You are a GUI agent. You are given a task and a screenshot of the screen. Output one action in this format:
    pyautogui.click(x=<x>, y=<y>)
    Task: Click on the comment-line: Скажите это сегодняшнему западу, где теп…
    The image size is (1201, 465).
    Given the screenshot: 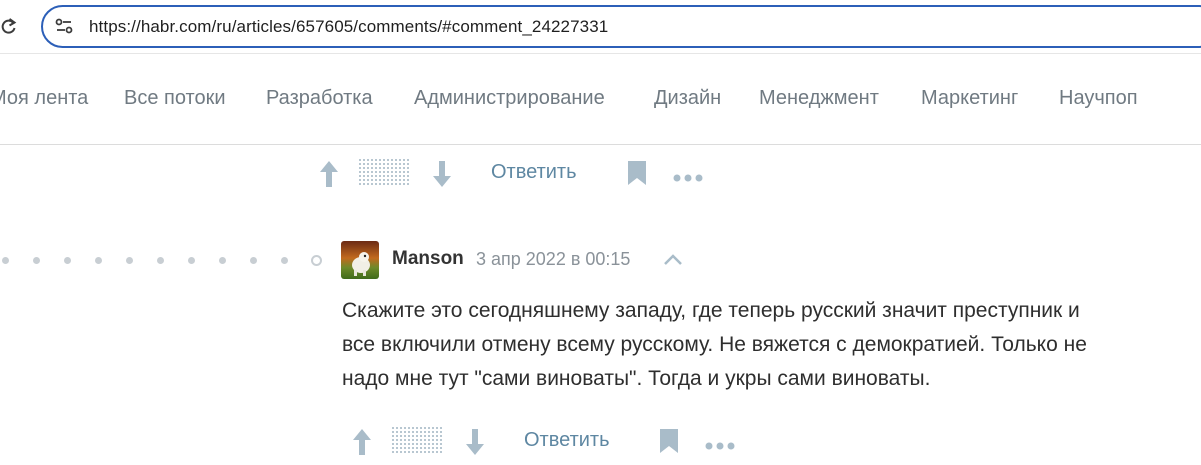 What is the action you would take?
    pyautogui.click(x=711, y=310)
    